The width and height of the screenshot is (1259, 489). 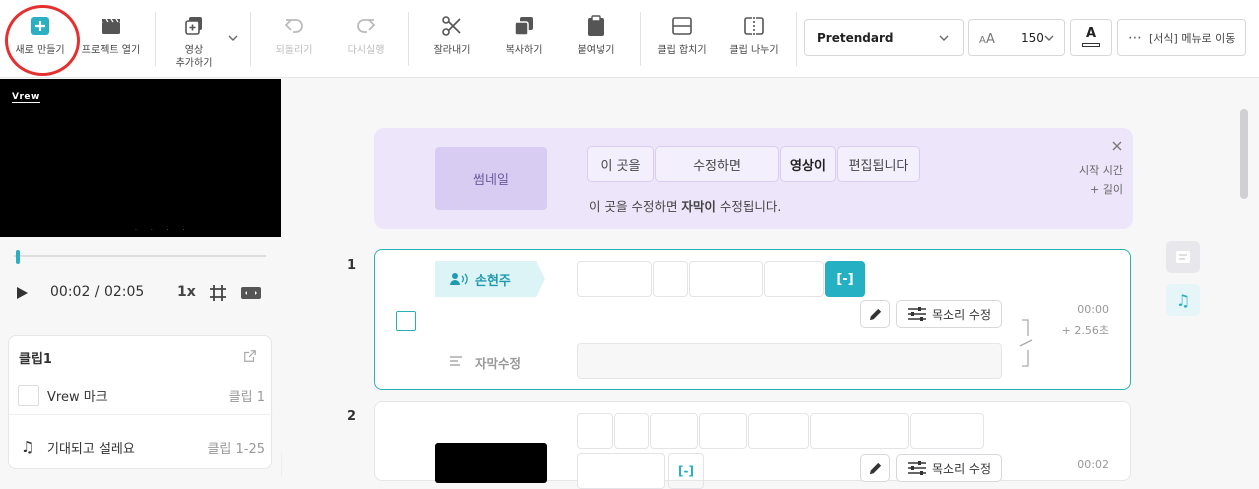 I want to click on clip-info-panel: 클립1 Vrew 마크 클립 1 ♫ 기대되고 설레요 클립 1-25, so click(x=140, y=402).